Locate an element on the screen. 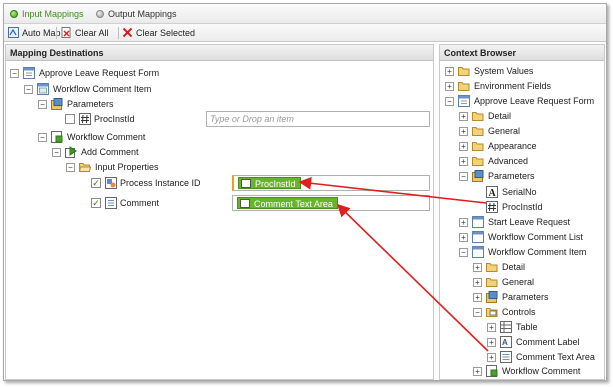 The width and height of the screenshot is (613, 387). tree-item-add-comment: Add Comment is located at coordinates (110, 152).